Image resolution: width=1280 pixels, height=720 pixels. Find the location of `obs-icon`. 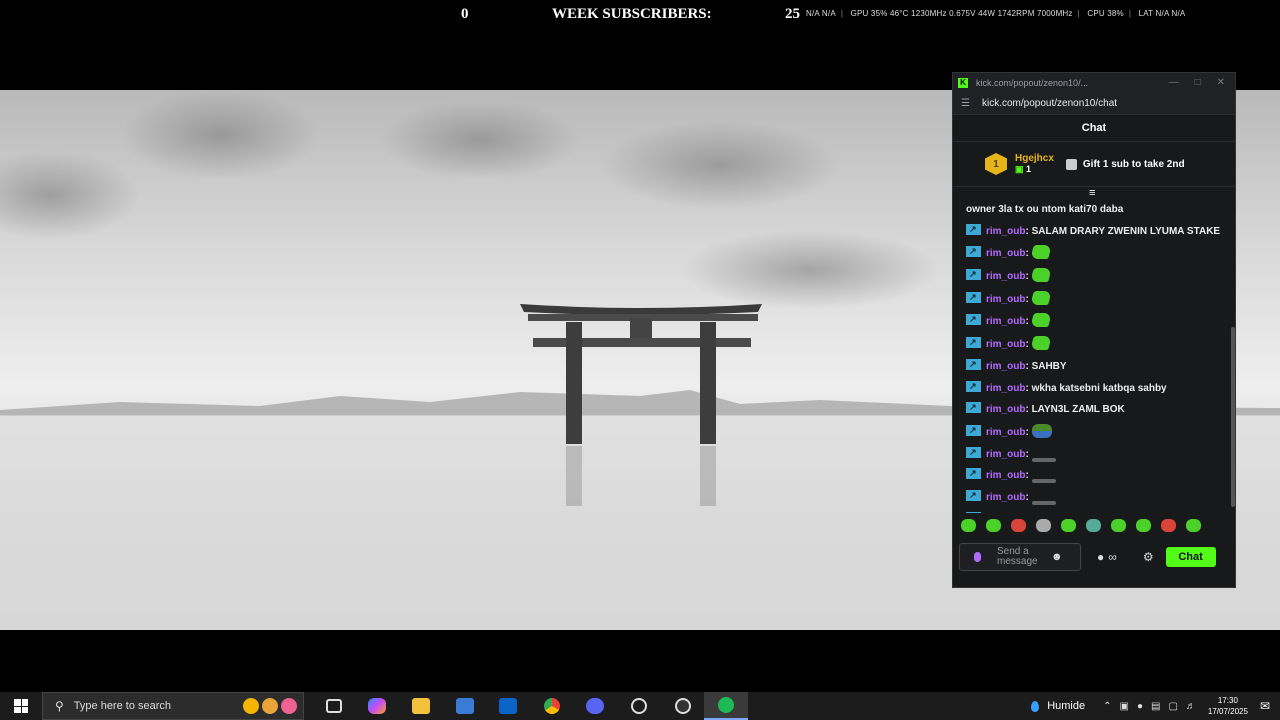

obs-icon is located at coordinates (683, 706).